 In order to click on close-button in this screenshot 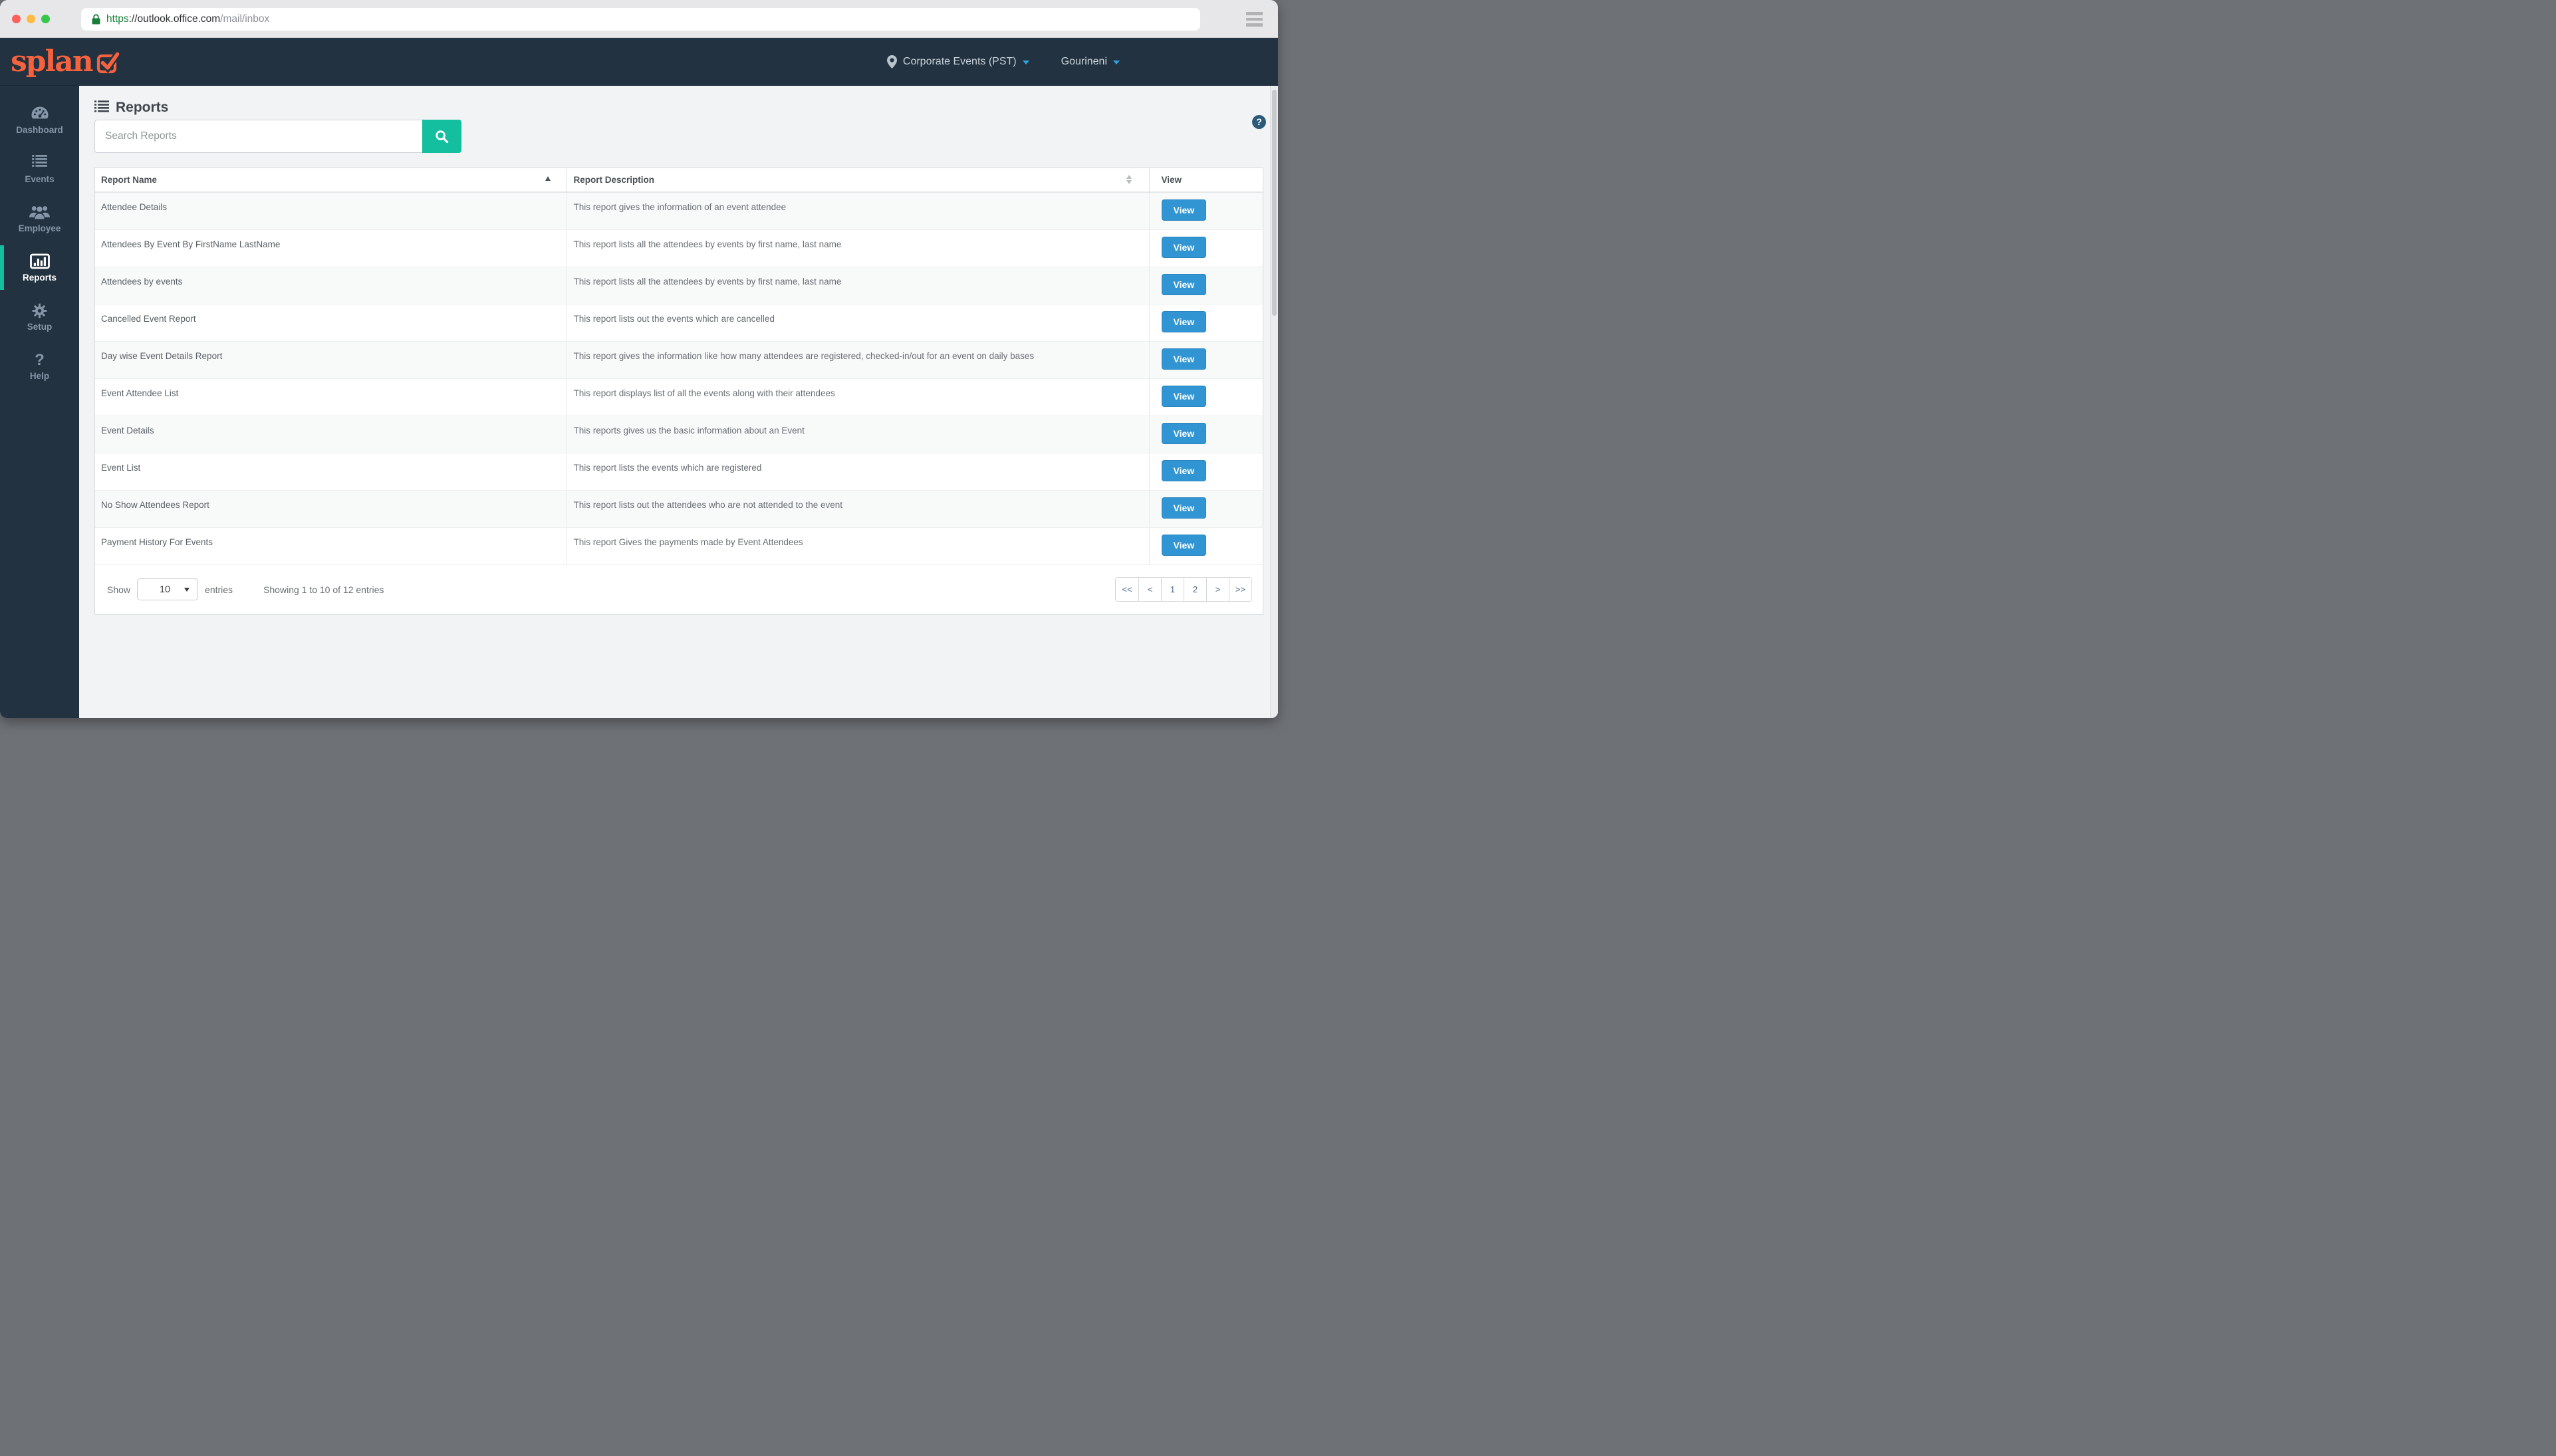, I will do `click(16, 18)`.